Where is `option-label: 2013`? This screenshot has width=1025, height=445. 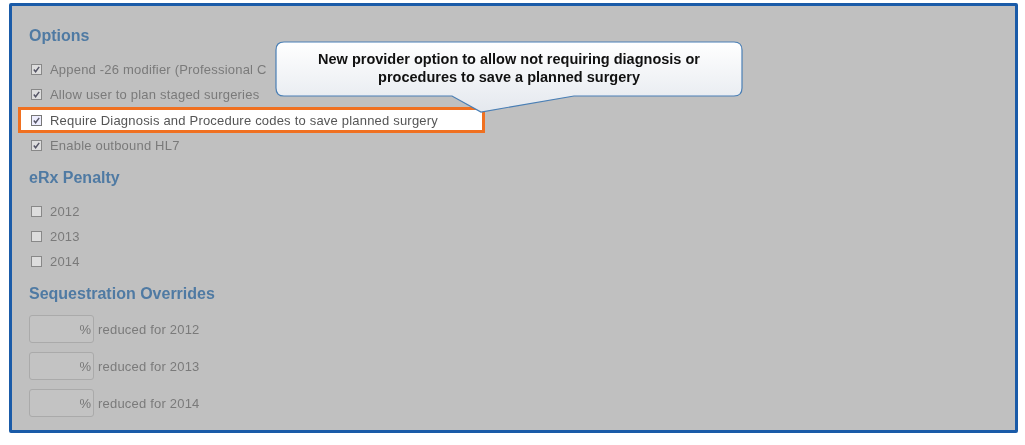 option-label: 2013 is located at coordinates (65, 236).